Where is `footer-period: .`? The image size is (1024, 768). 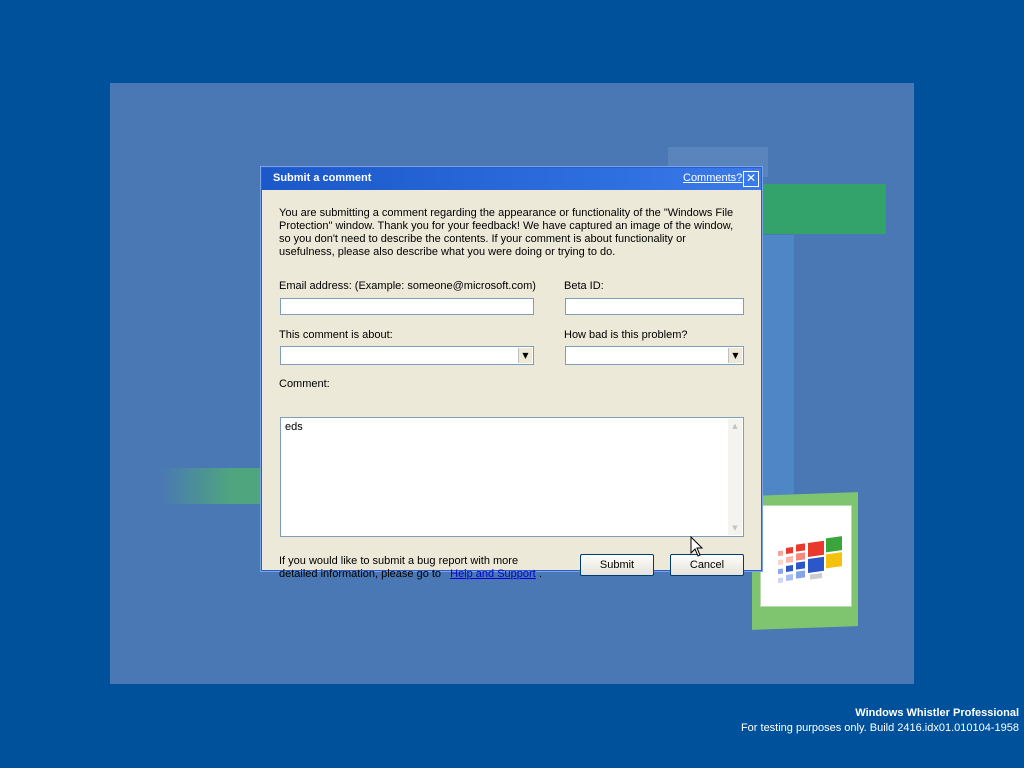
footer-period: . is located at coordinates (540, 574).